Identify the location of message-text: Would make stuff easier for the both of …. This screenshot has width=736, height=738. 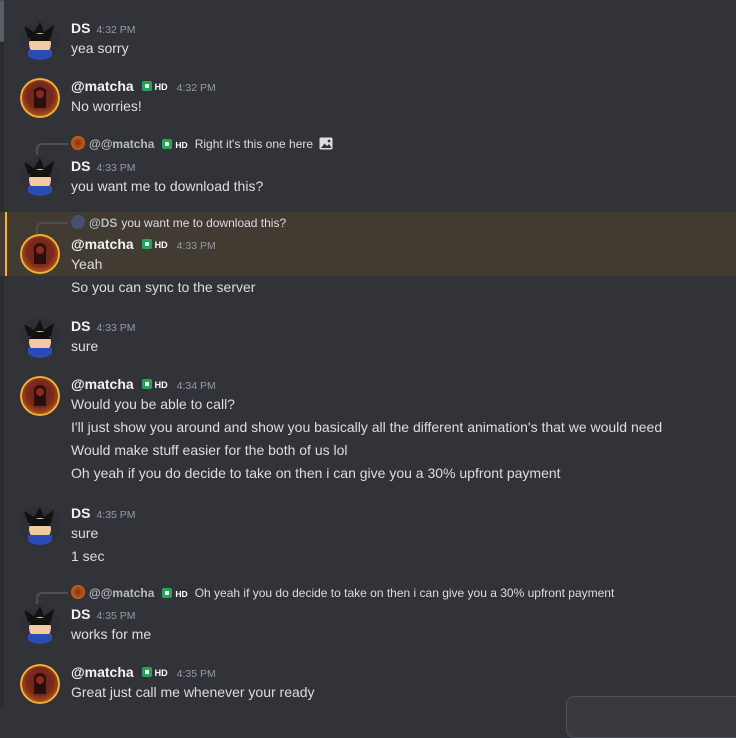
(209, 450).